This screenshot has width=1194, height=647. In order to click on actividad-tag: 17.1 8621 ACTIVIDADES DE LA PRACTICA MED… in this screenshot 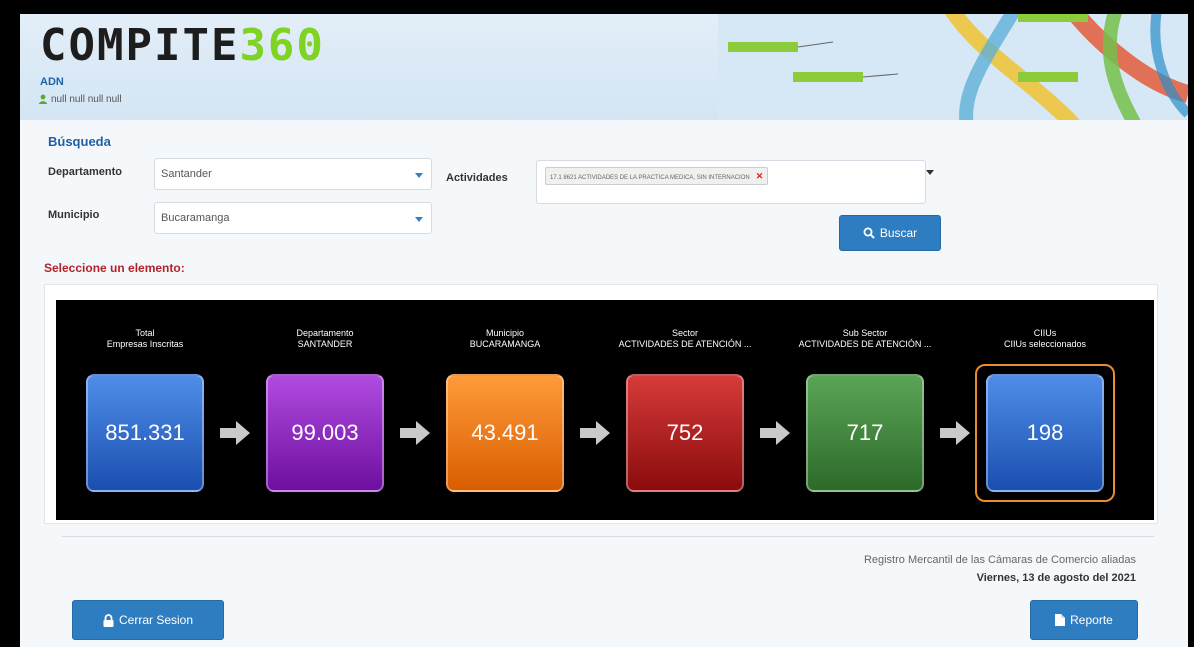, I will do `click(657, 176)`.